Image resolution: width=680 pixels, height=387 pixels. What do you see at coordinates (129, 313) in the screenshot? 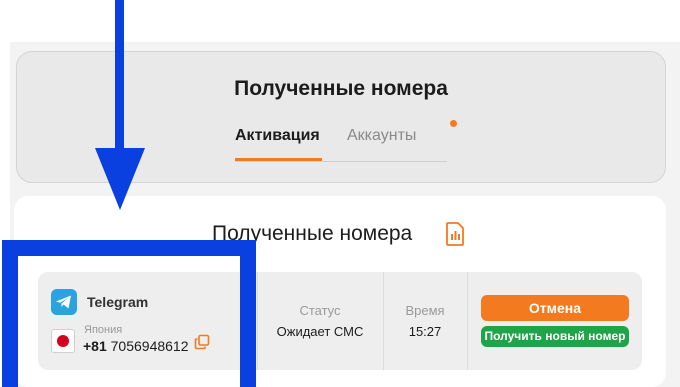
I see `annotation-highlight-box` at bounding box center [129, 313].